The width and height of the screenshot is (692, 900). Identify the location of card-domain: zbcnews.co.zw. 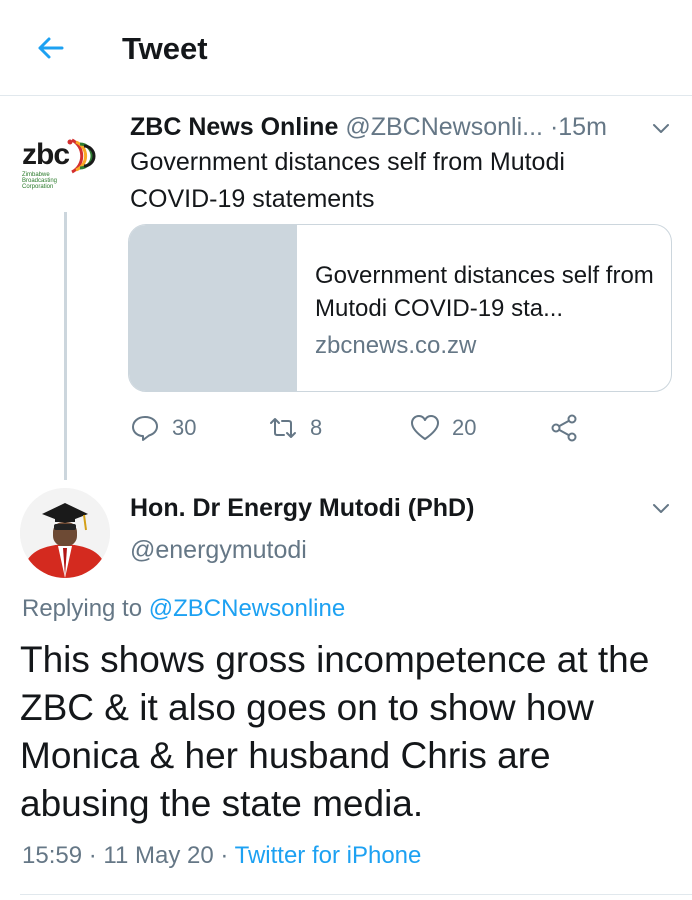
(396, 345).